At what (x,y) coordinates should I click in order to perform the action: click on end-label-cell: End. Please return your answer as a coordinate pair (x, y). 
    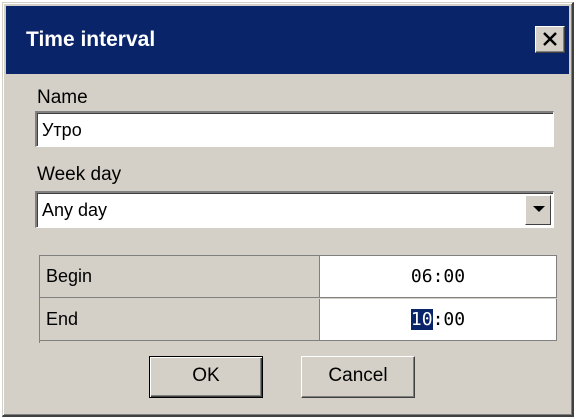
    Looking at the image, I should click on (180, 320).